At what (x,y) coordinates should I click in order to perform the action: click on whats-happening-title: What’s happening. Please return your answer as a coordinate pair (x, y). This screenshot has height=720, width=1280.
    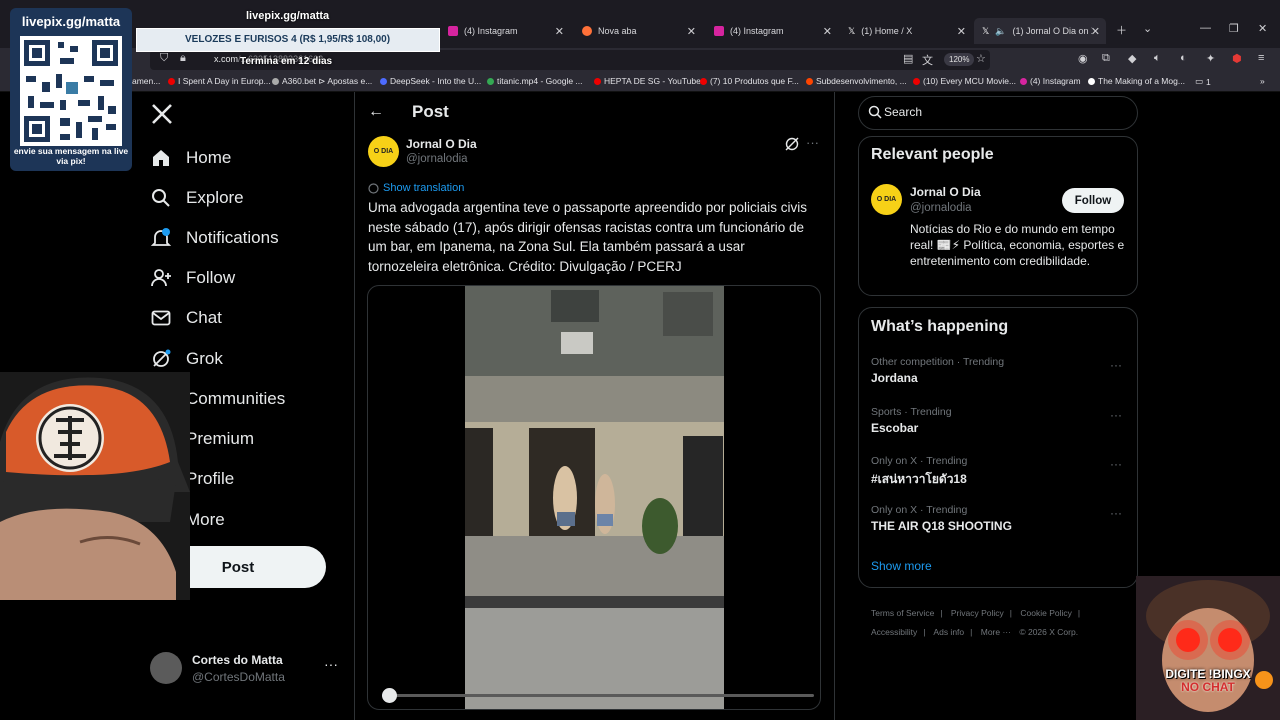
    Looking at the image, I should click on (940, 326).